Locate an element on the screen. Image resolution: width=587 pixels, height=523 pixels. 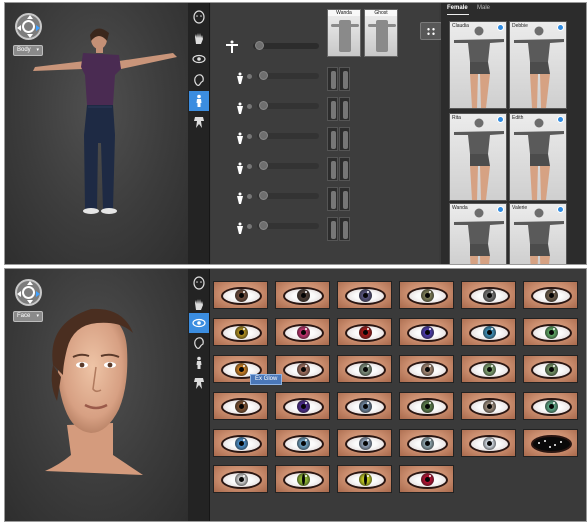
height-icon is located at coordinates (240, 227).